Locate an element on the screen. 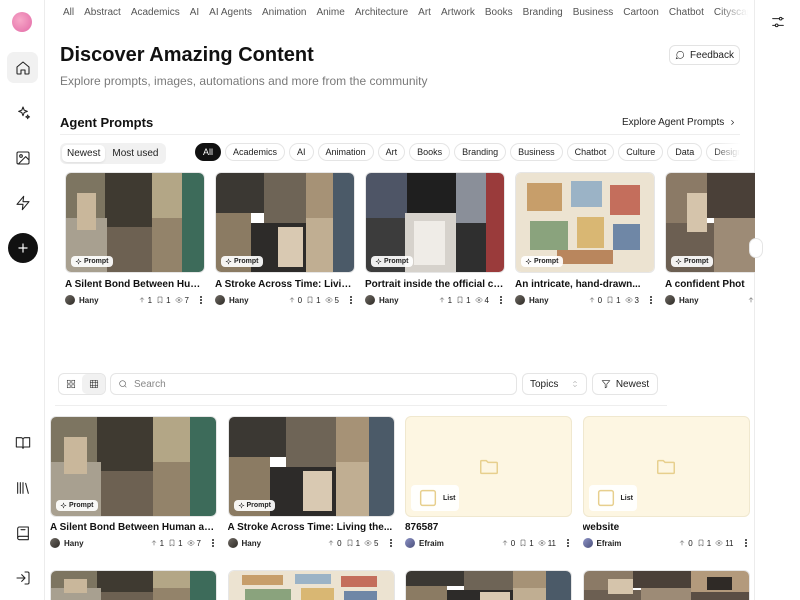  feedback-button: Feedback is located at coordinates (704, 55).